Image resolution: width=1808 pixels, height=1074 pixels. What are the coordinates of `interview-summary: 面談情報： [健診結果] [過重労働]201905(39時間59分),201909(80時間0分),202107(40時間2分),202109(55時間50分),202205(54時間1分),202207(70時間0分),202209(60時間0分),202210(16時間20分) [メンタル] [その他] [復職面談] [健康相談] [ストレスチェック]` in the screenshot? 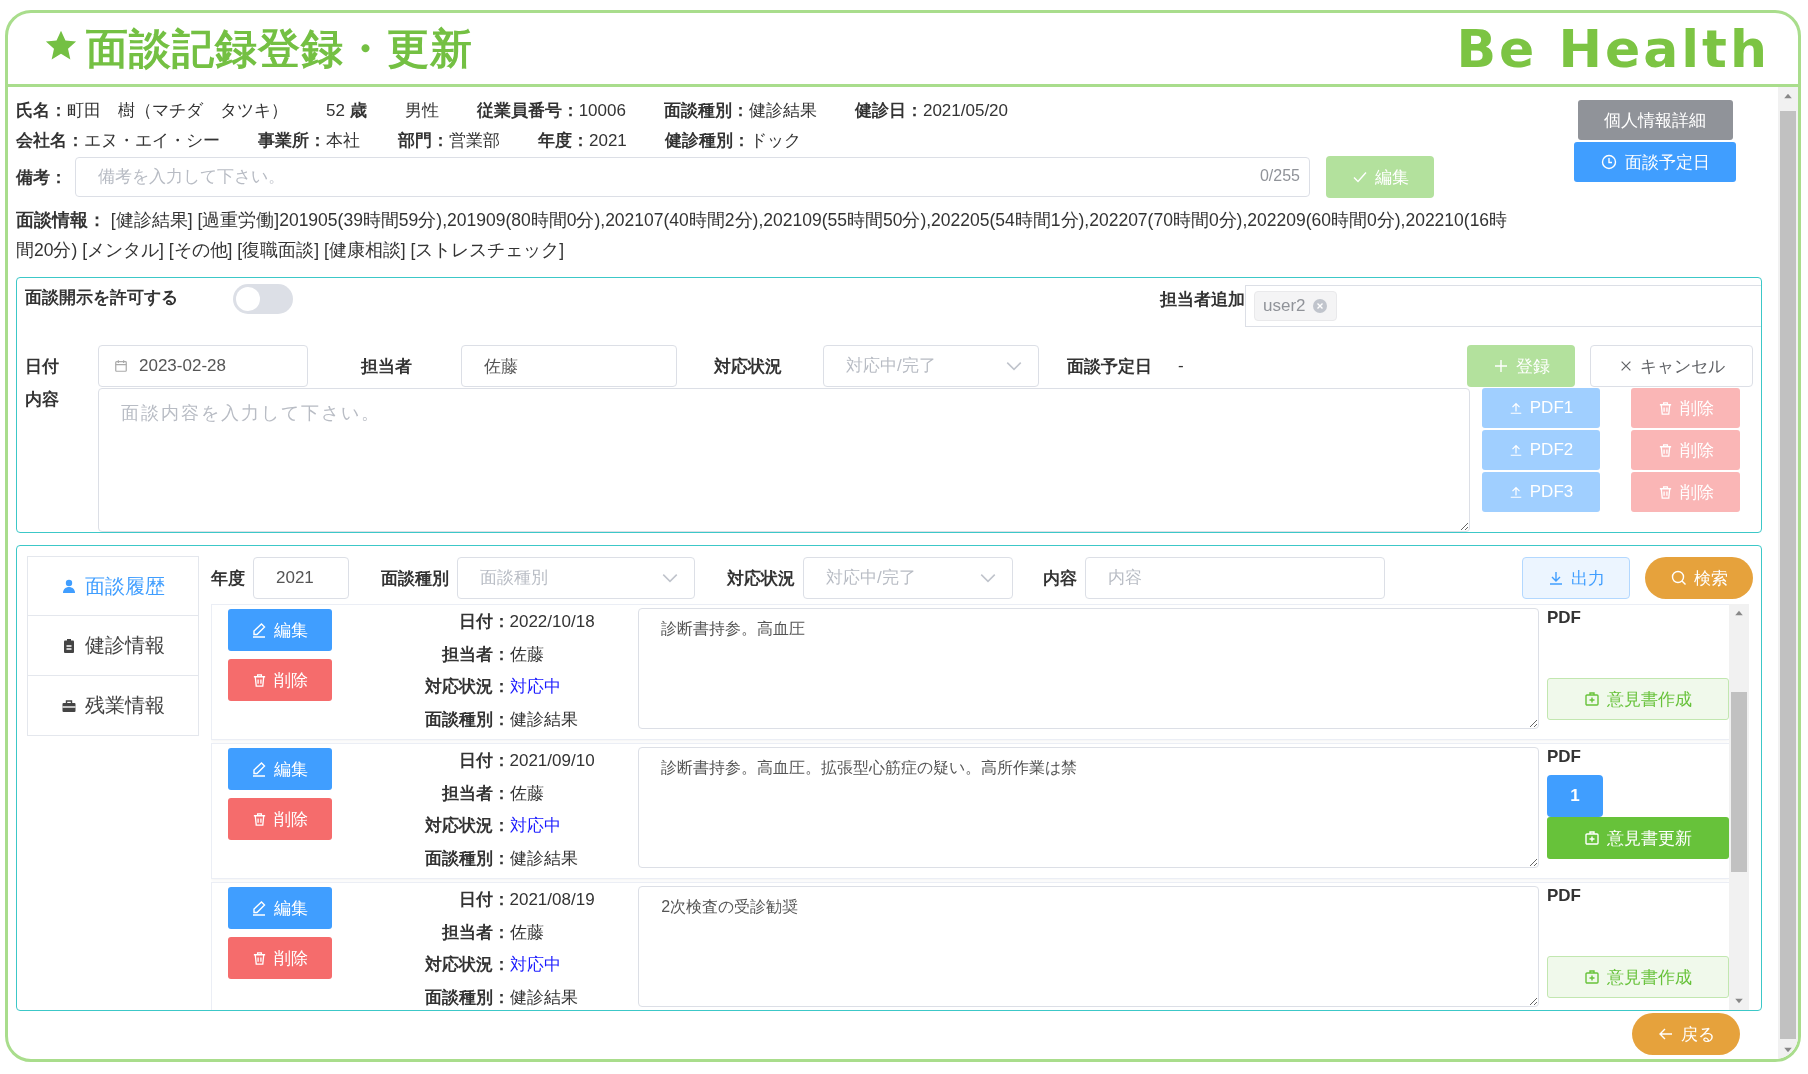 It's located at (762, 235).